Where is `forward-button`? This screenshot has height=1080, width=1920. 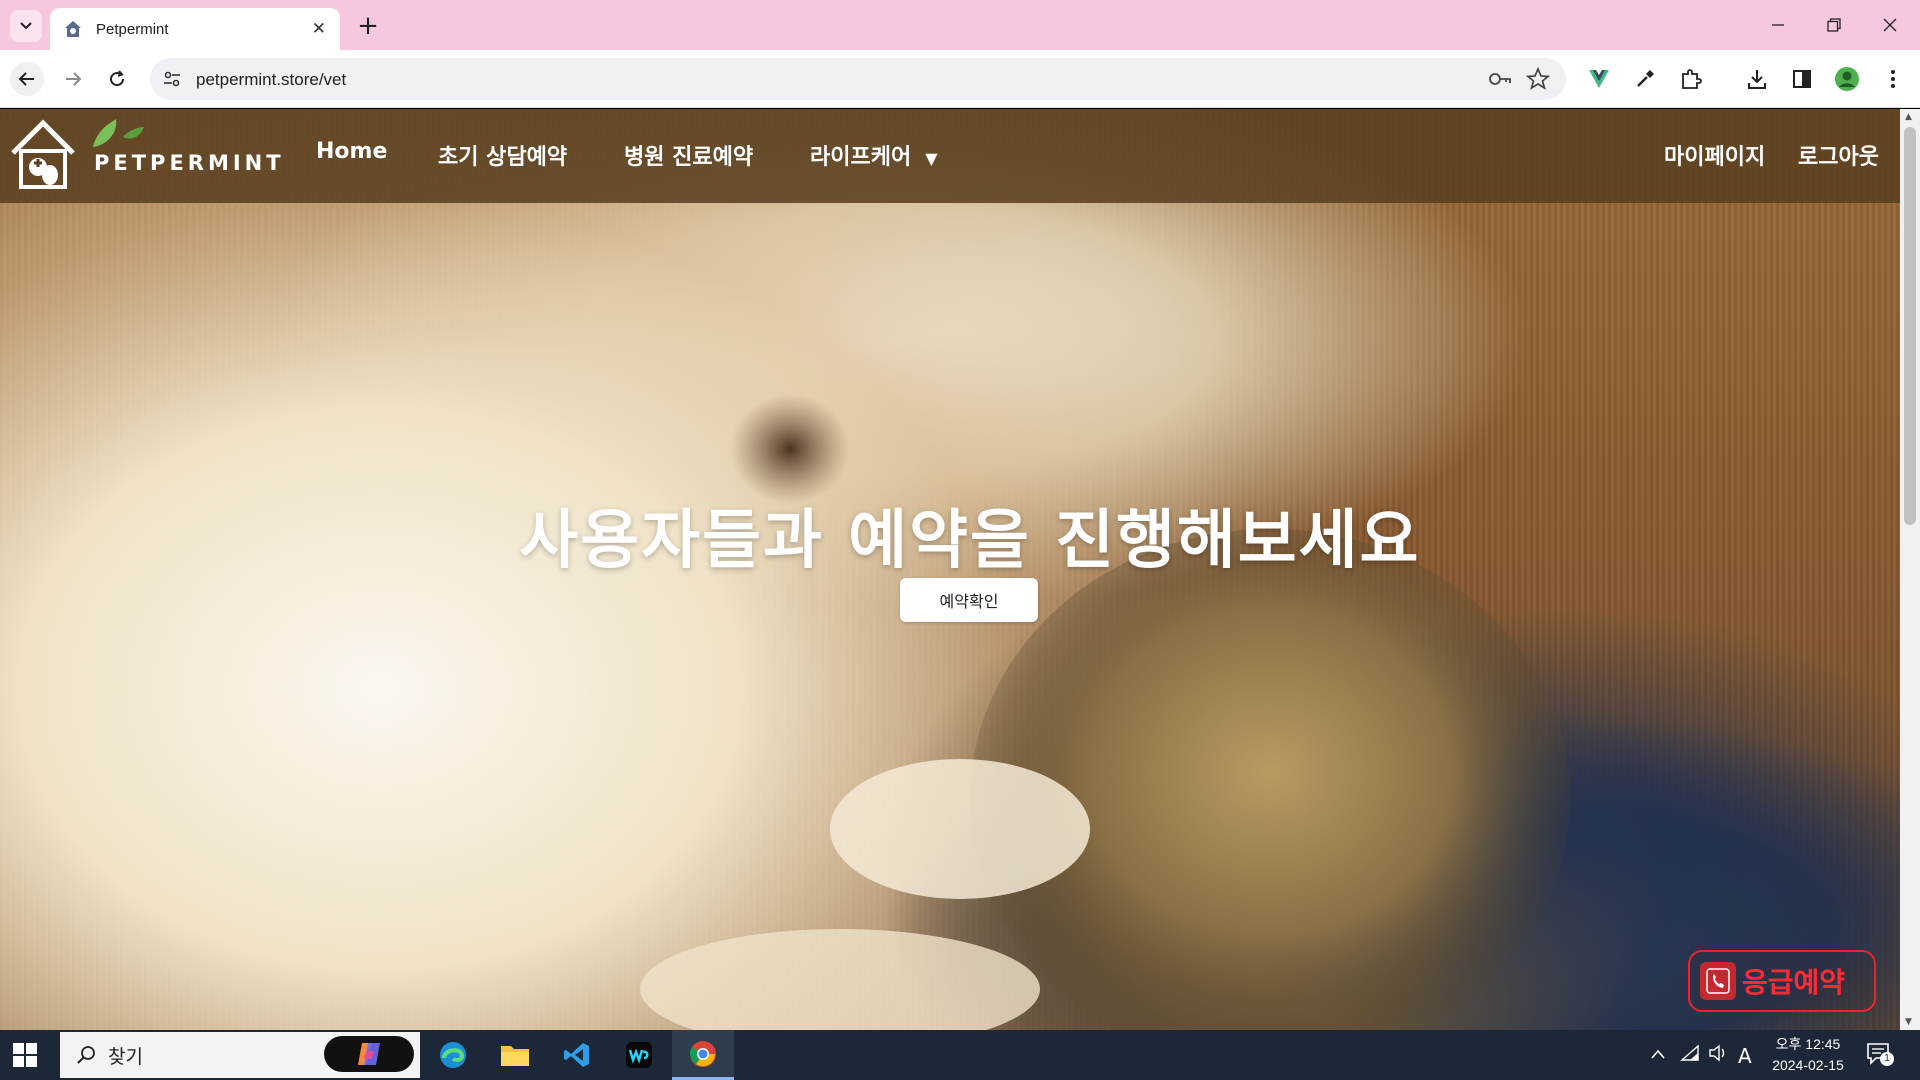
forward-button is located at coordinates (73, 79).